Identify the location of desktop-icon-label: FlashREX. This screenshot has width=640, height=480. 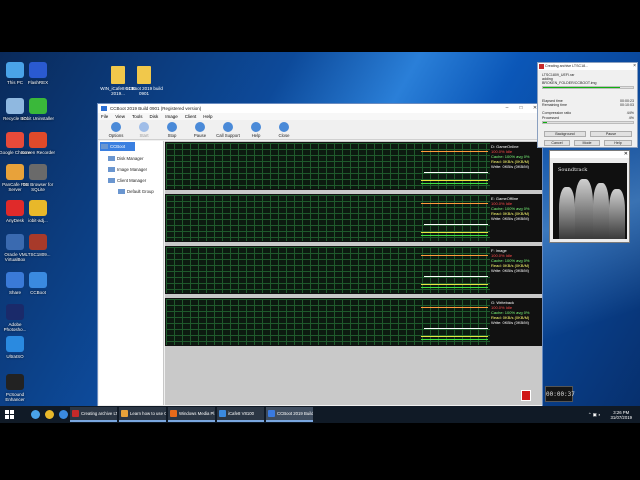
(38, 82).